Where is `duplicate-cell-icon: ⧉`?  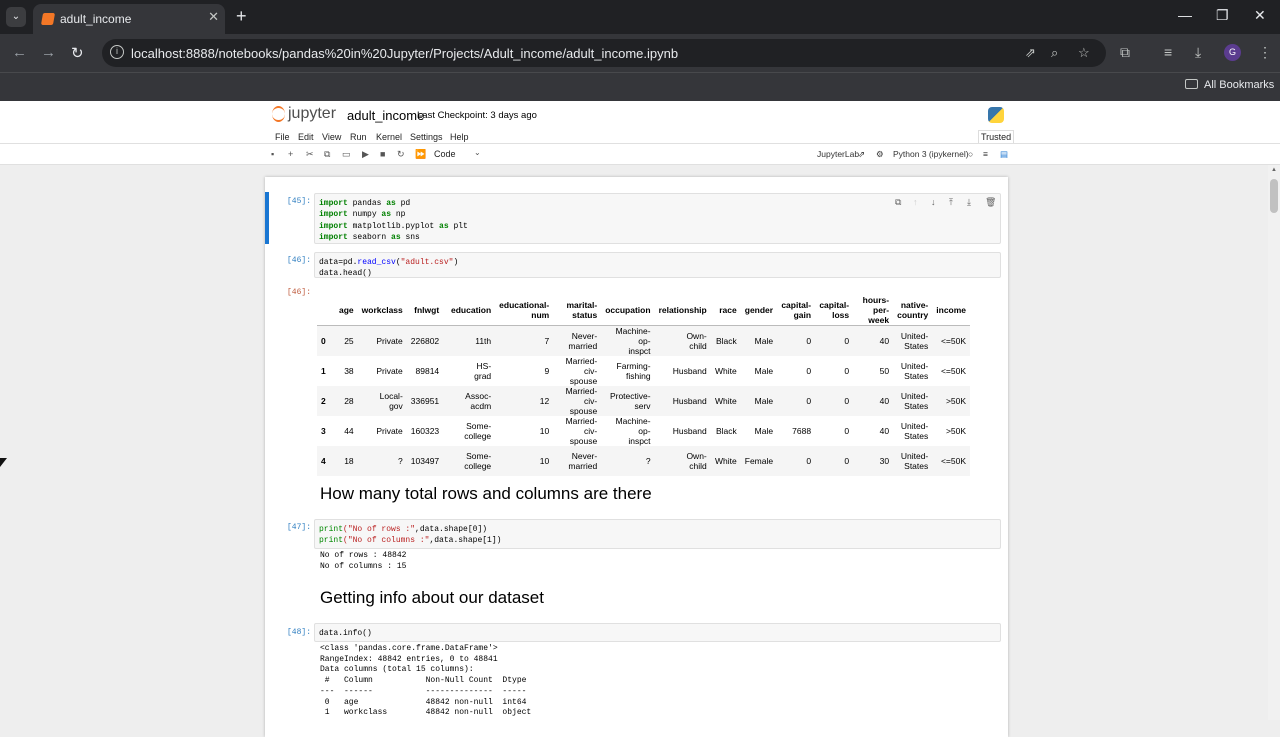 duplicate-cell-icon: ⧉ is located at coordinates (898, 202).